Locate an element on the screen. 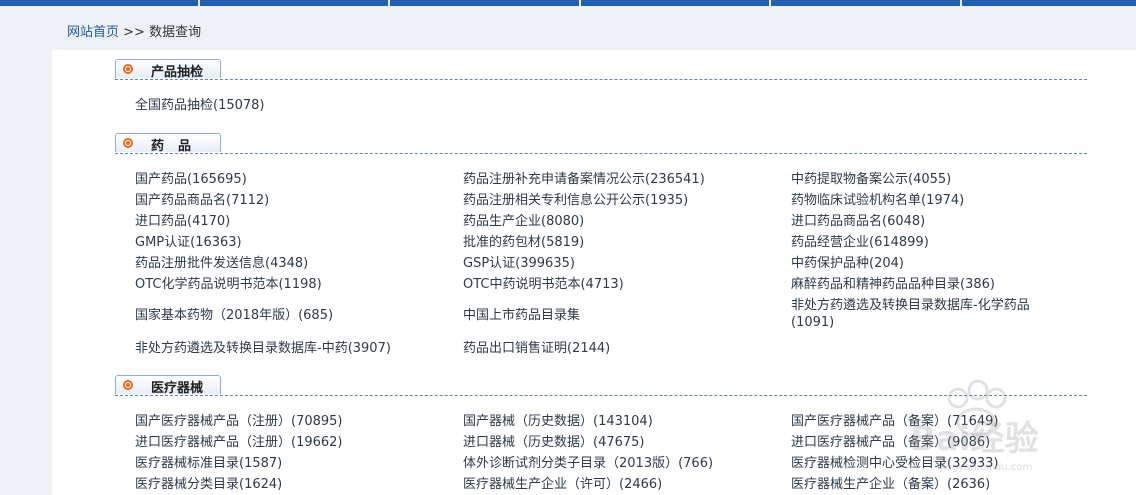 The width and height of the screenshot is (1136, 495). list-item: 非处方药遴选及转换目录数据库-化学药品(1091) is located at coordinates (922, 314).